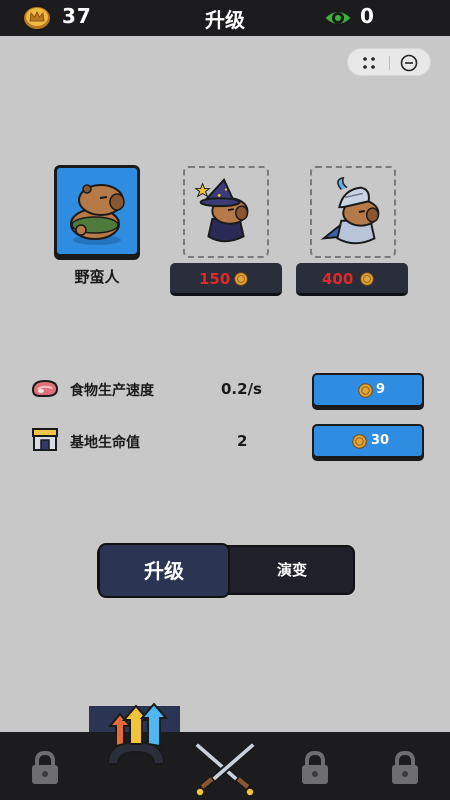  I want to click on upgrade-arrows-icon, so click(137, 733).